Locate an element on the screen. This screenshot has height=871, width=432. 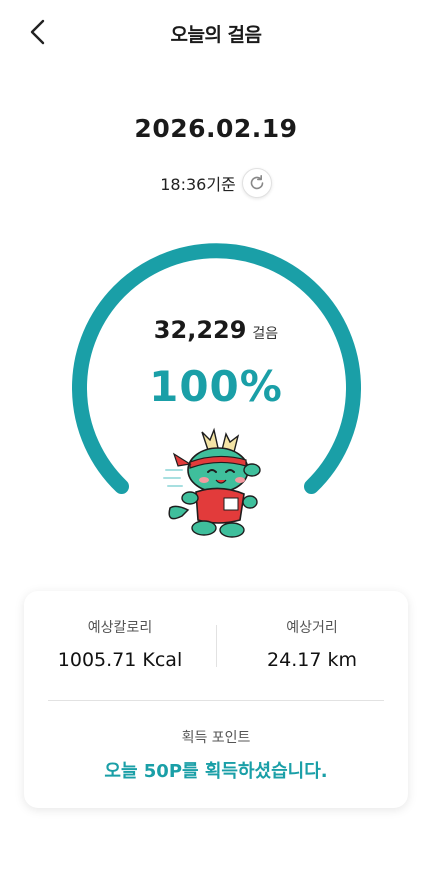
calories-stat: 예상칼로리 1005.71 Kcal is located at coordinates (120, 644).